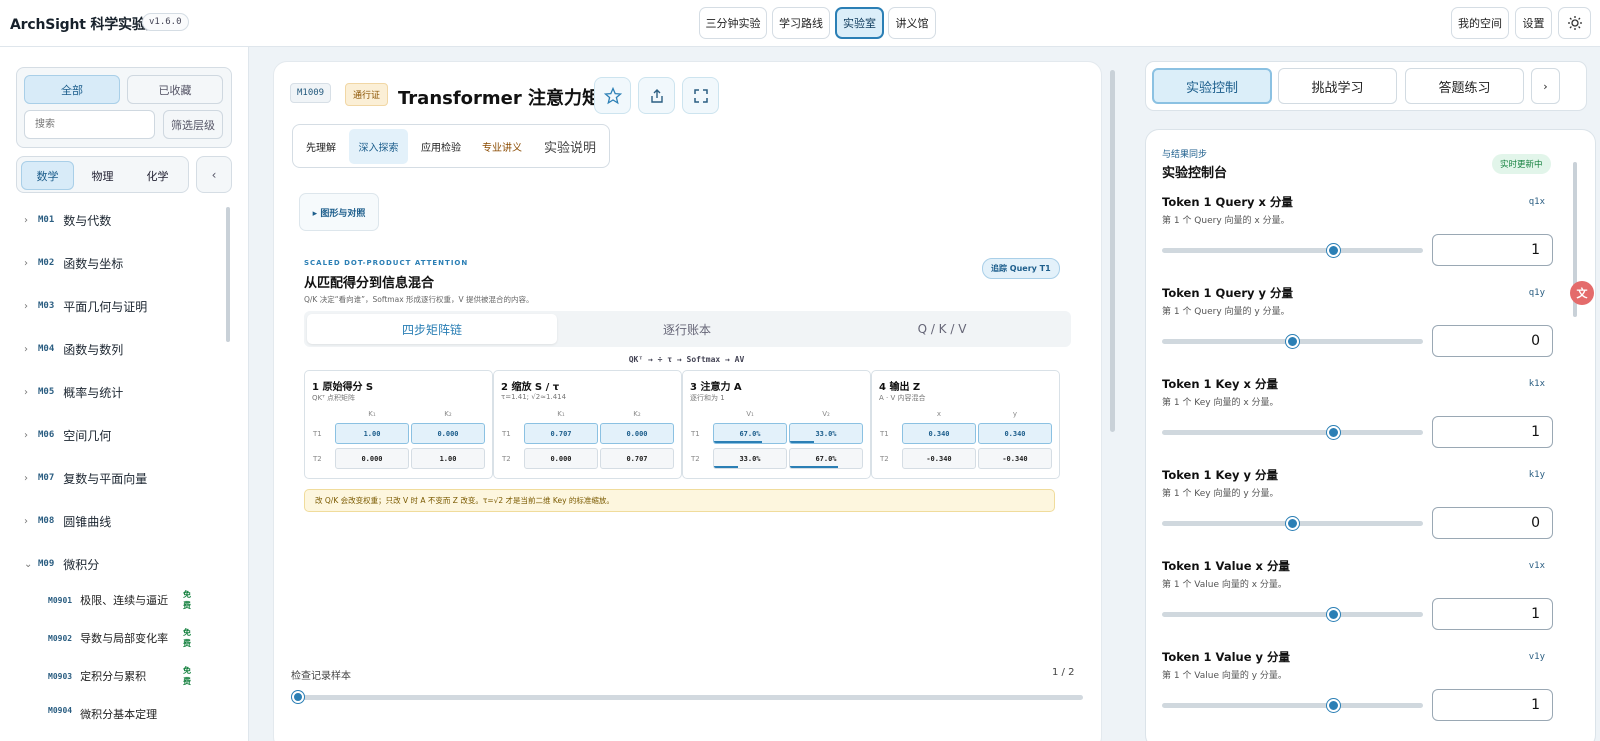  Describe the element at coordinates (1533, 23) in the screenshot. I see `nav-settings: 设置` at that location.